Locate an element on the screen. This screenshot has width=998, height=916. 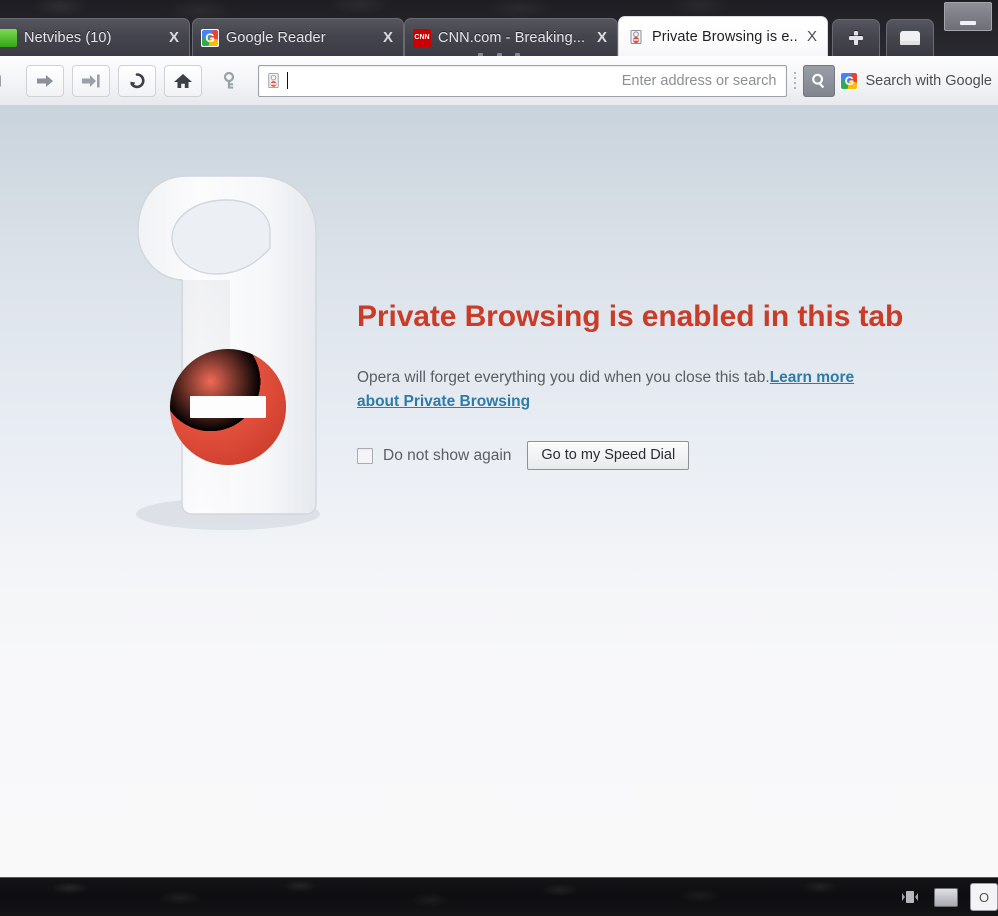
tab-netvibes: Netvibes (10) X is located at coordinates (95, 37).